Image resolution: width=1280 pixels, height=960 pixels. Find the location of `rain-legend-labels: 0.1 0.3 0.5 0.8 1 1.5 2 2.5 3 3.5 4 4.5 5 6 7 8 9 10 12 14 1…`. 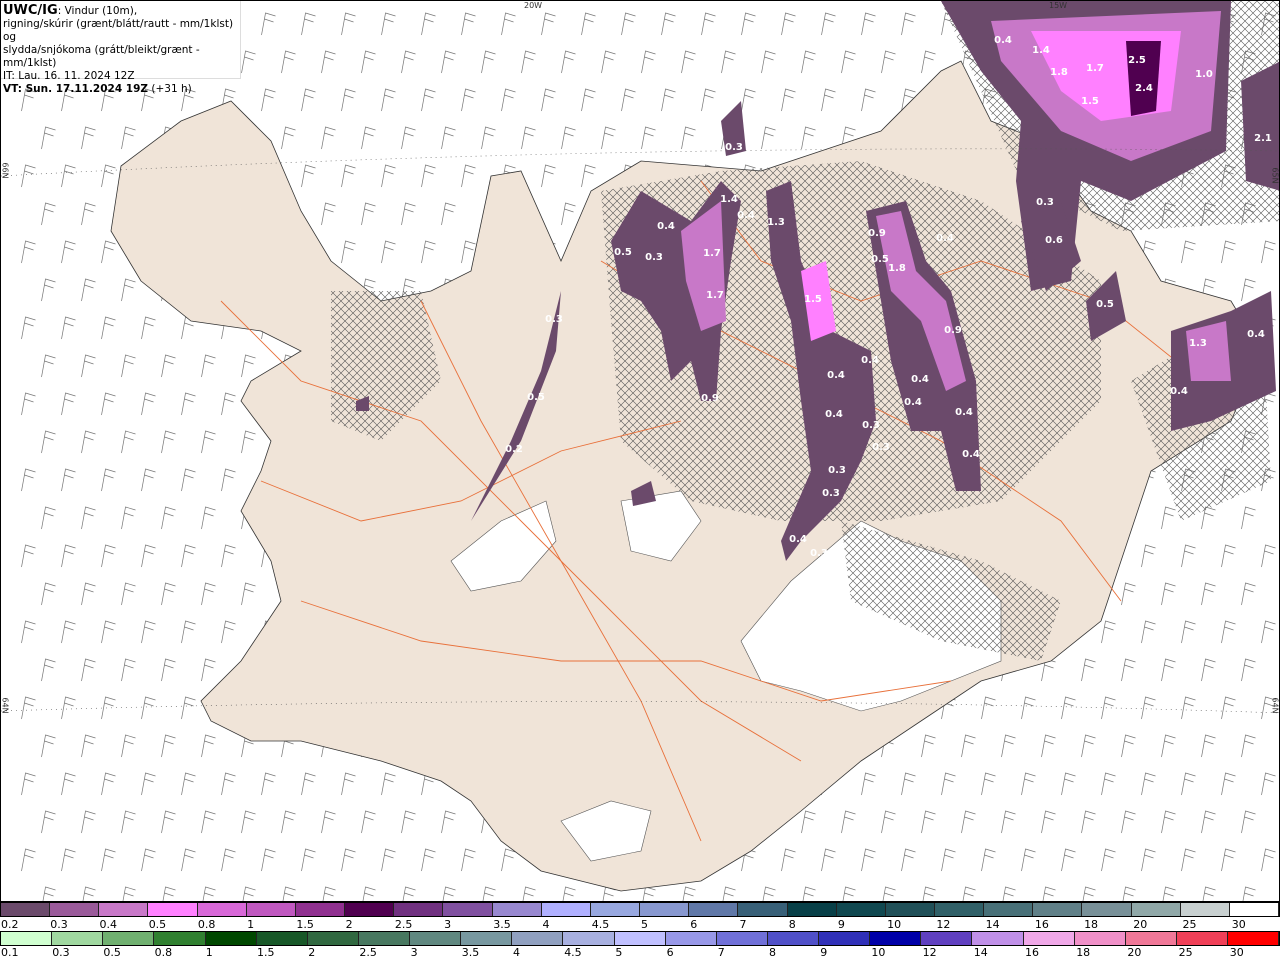

rain-legend-labels: 0.1 0.3 0.5 0.8 1 1.5 2 2.5 3 3.5 4 4.5 5 6 7 8 9 10 12 14 1… is located at coordinates (640, 953).